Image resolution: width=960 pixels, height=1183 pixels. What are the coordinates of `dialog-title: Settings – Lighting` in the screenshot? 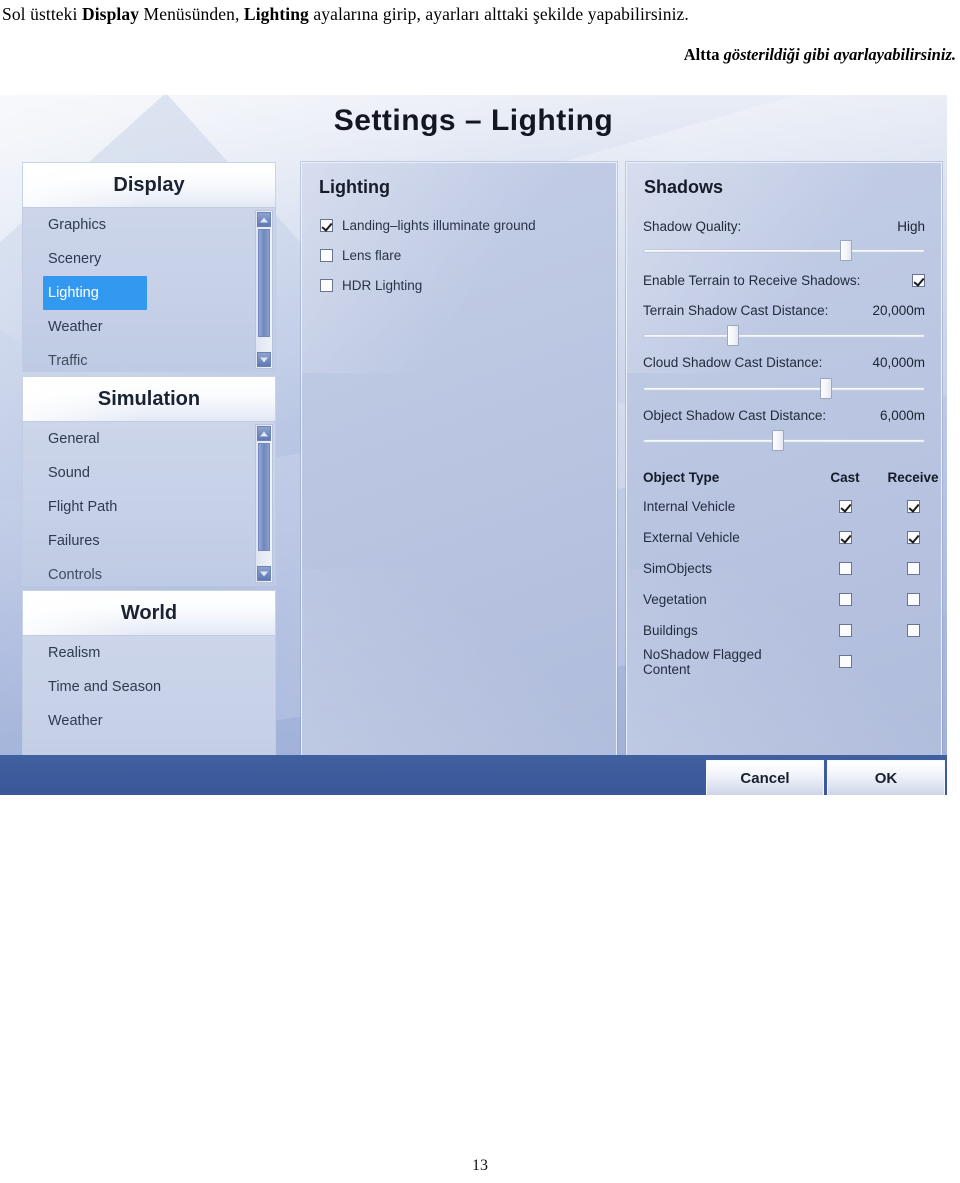 It's located at (473, 120).